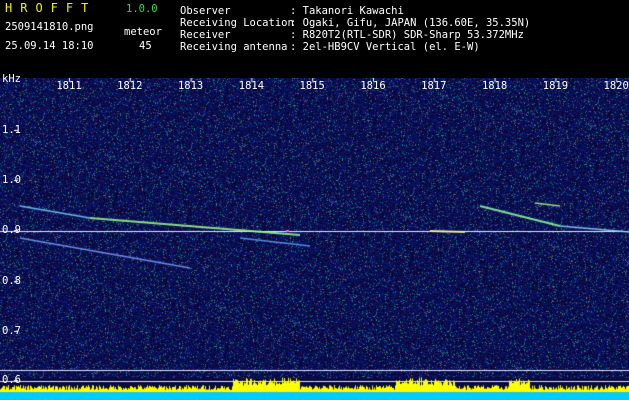  Describe the element at coordinates (410, 23) in the screenshot. I see `location-value: : Ogaki, Gifu, JAPAN (136.60E, 35.35N)` at that location.